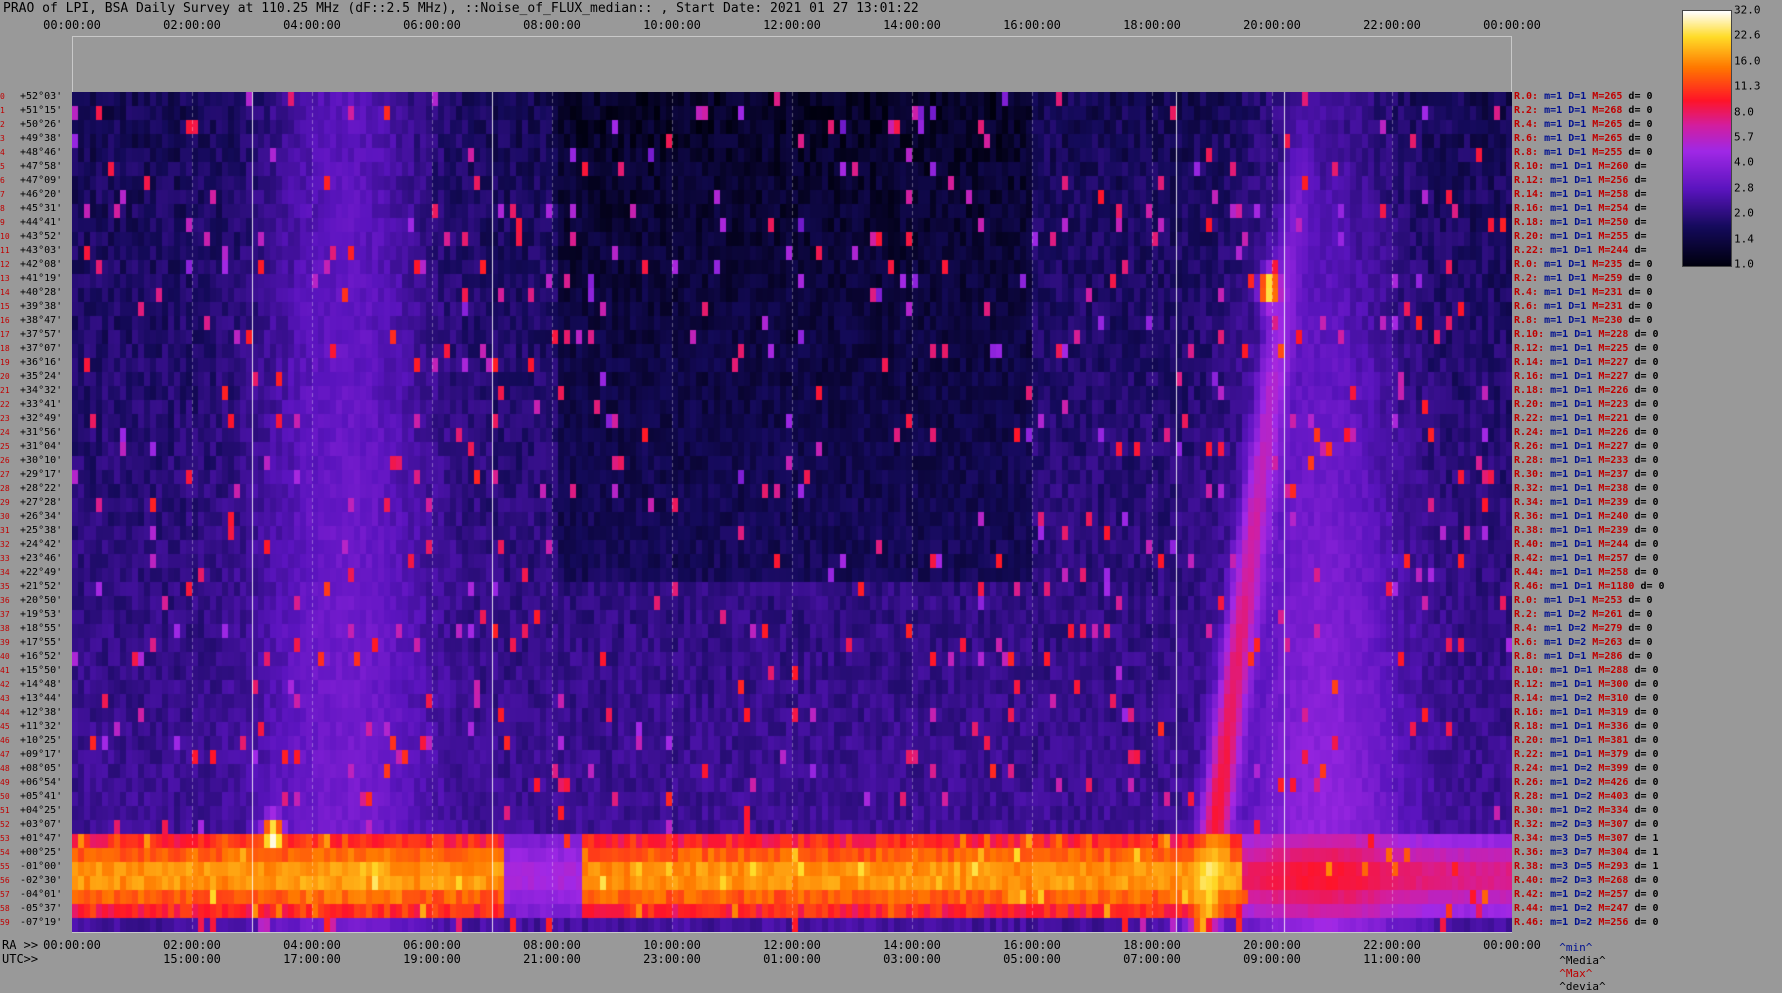 The height and width of the screenshot is (993, 1782). Describe the element at coordinates (36, 293) in the screenshot. I see `declination-row: 14 +40°28'` at that location.